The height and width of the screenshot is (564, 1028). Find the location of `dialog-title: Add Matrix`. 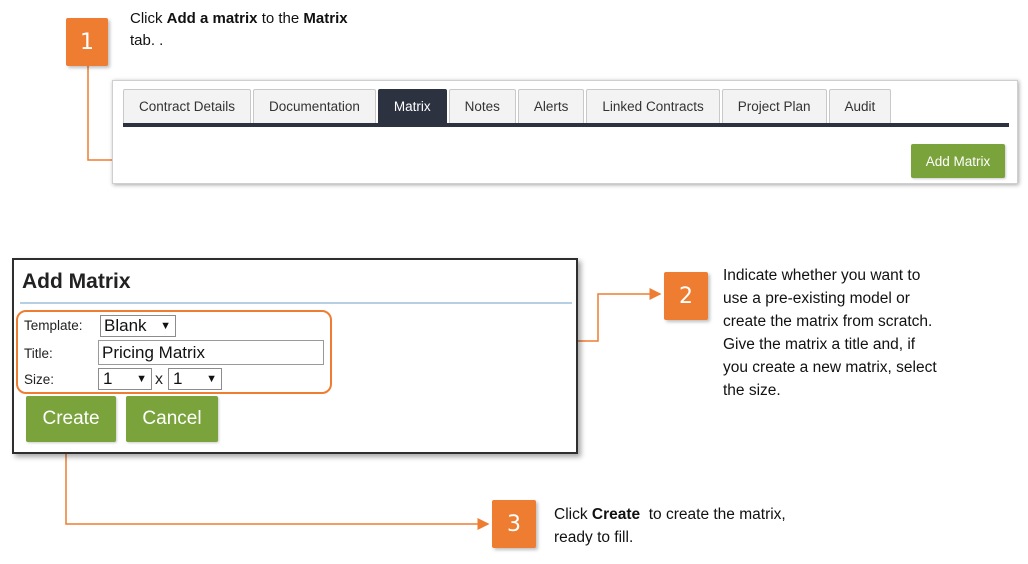

dialog-title: Add Matrix is located at coordinates (76, 281).